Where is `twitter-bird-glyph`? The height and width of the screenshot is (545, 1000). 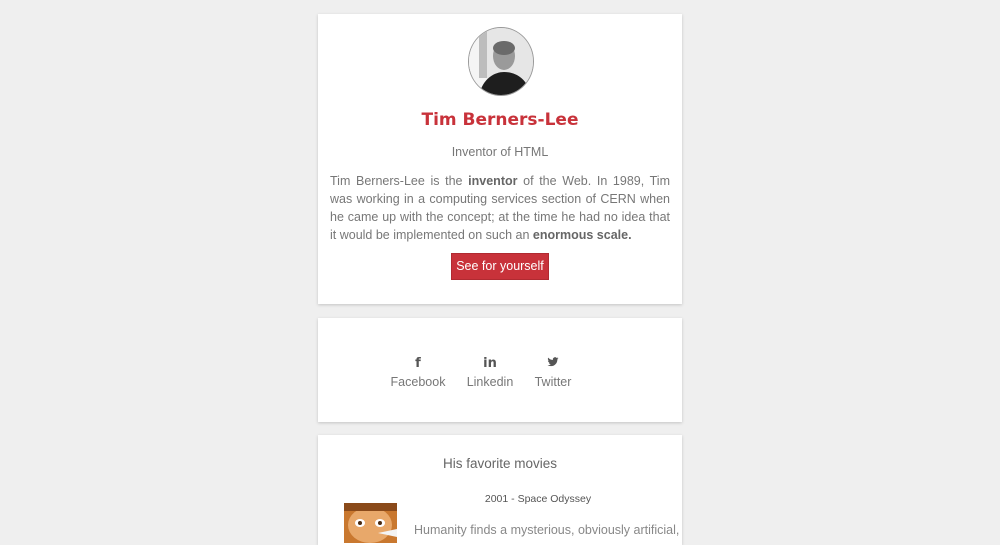 twitter-bird-glyph is located at coordinates (553, 362).